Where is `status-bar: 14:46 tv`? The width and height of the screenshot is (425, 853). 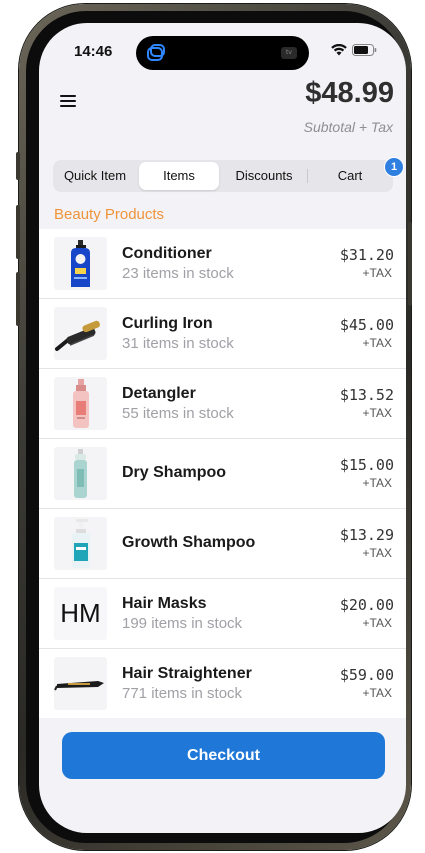
status-bar: 14:46 tv is located at coordinates (222, 49).